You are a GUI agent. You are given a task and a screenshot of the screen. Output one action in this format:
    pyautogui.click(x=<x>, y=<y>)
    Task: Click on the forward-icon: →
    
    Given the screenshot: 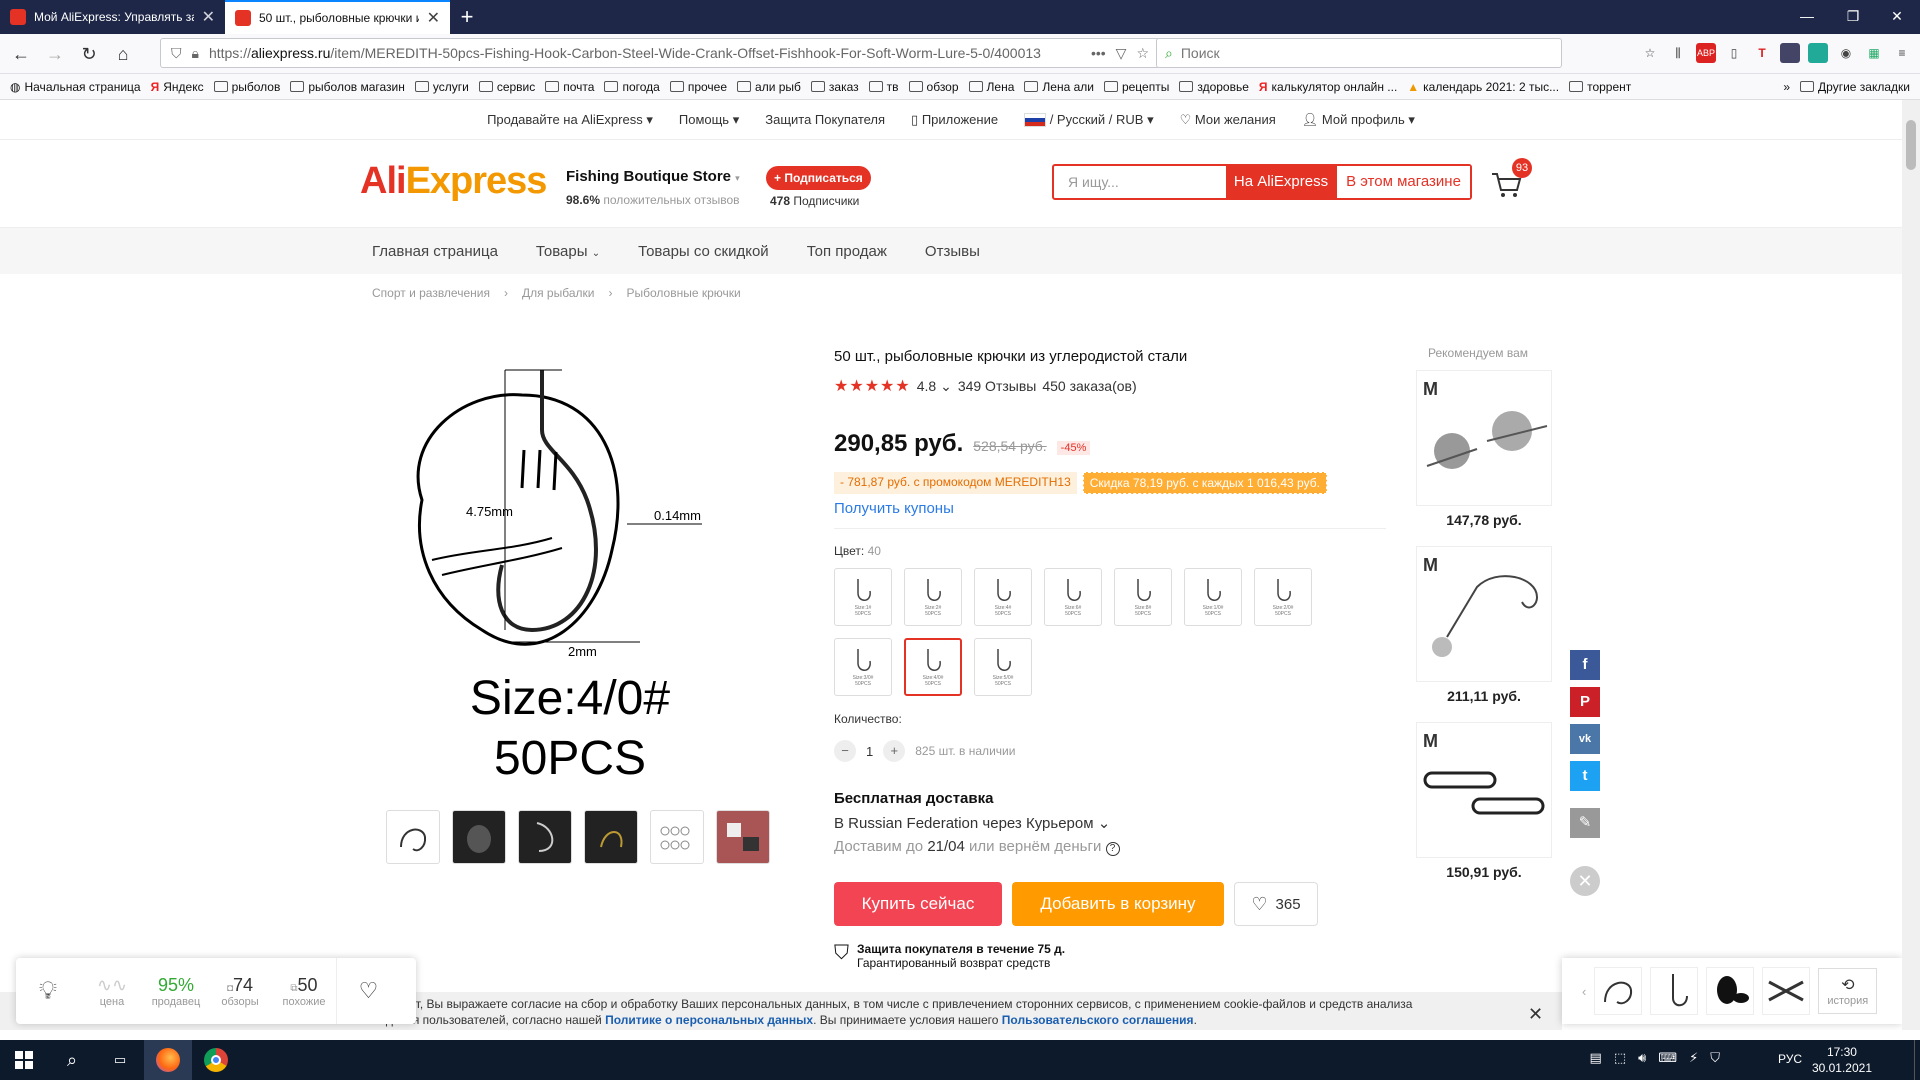 What is the action you would take?
    pyautogui.click(x=55, y=54)
    